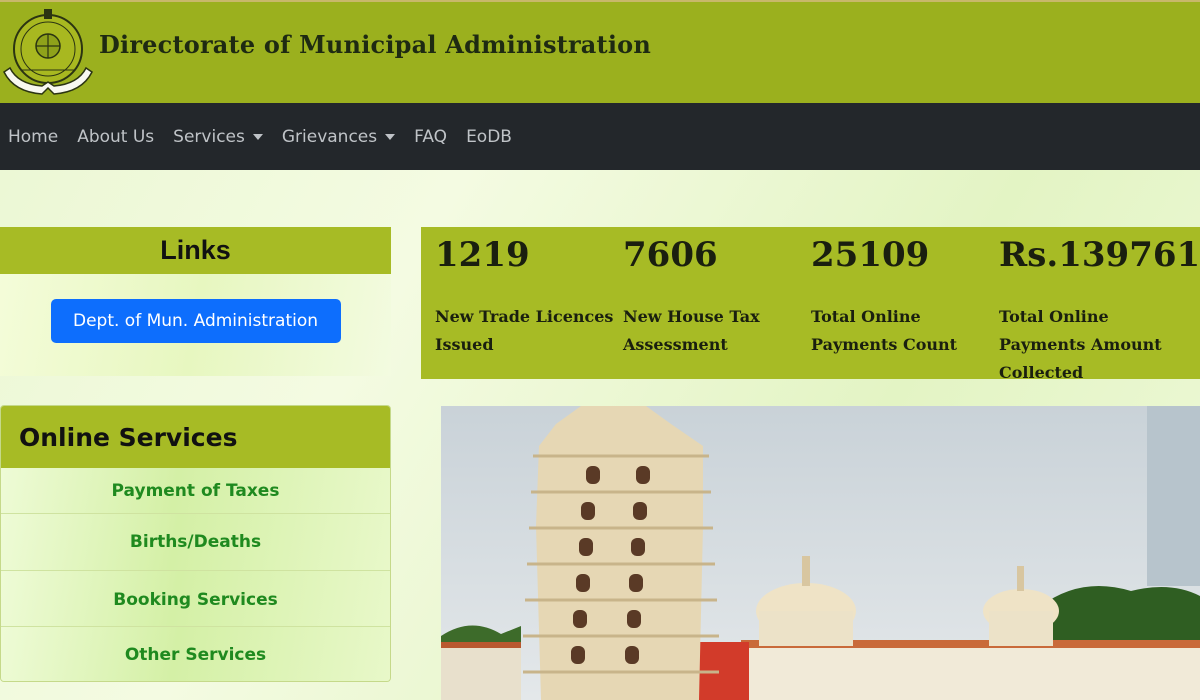  I want to click on nav-about-us: About Us, so click(115, 137).